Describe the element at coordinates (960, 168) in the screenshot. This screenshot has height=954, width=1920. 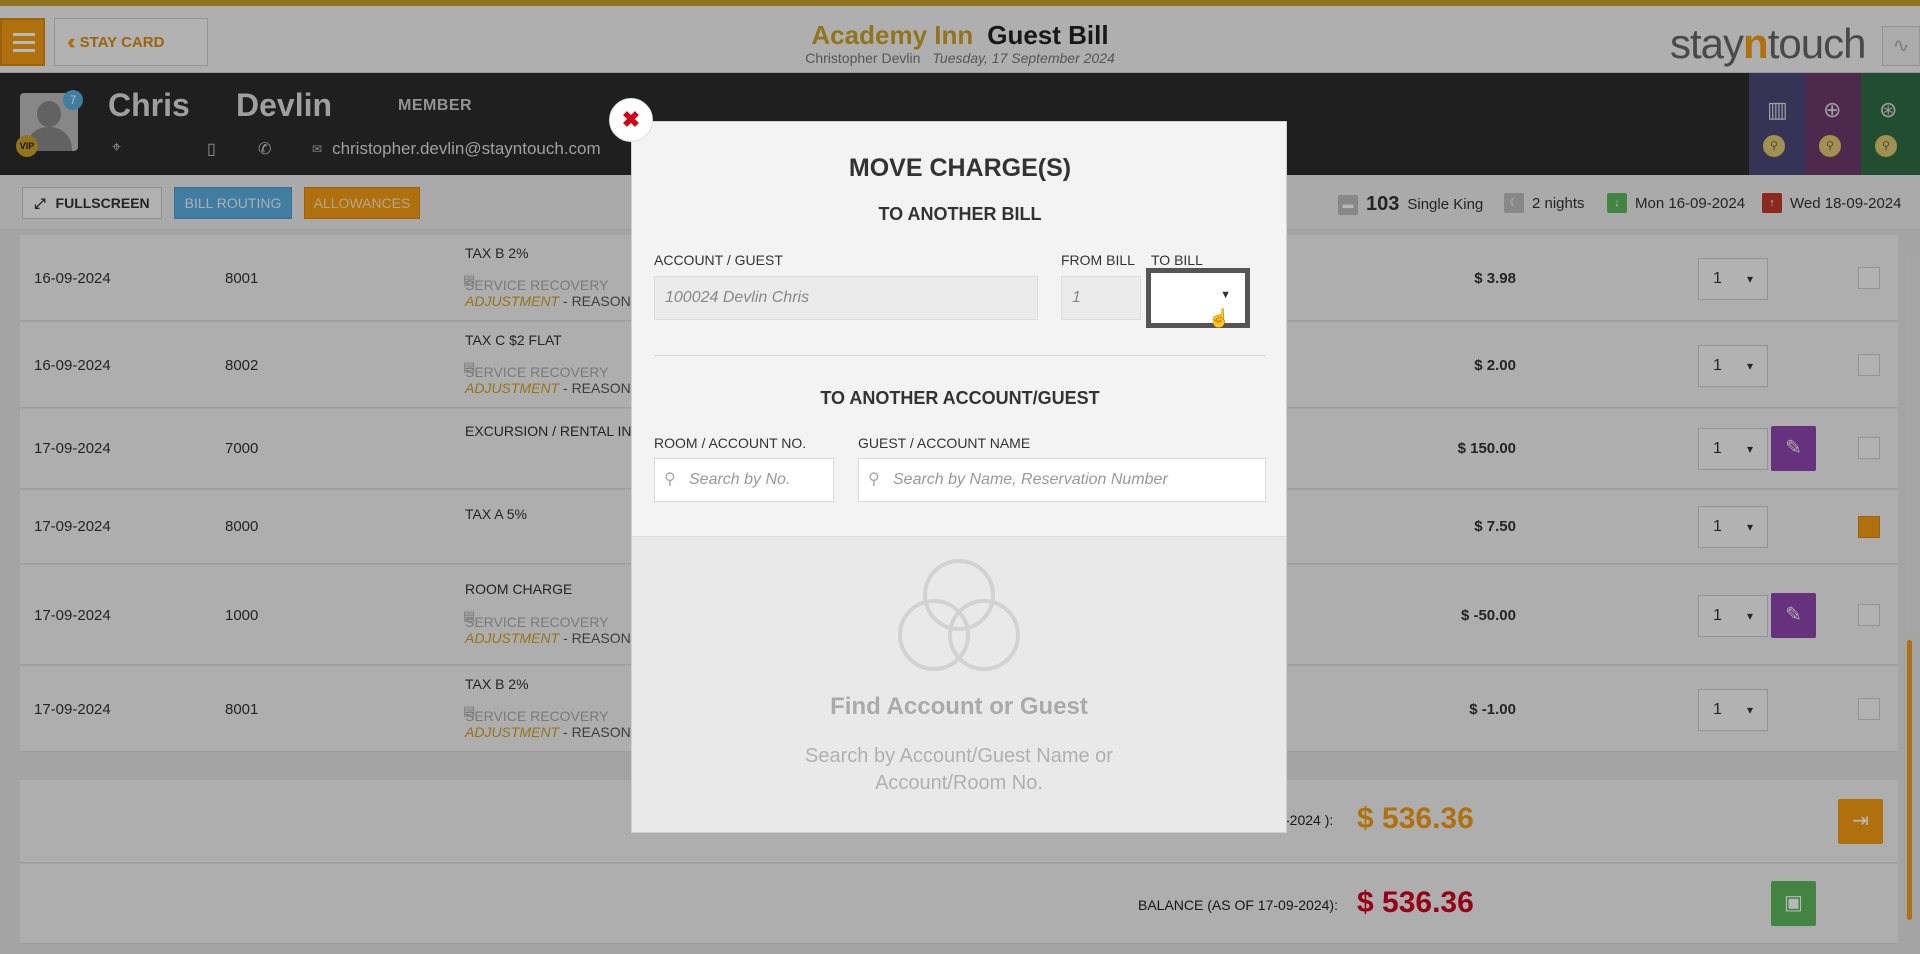
I see `dialog-title: MOVE CHARGE(S)` at that location.